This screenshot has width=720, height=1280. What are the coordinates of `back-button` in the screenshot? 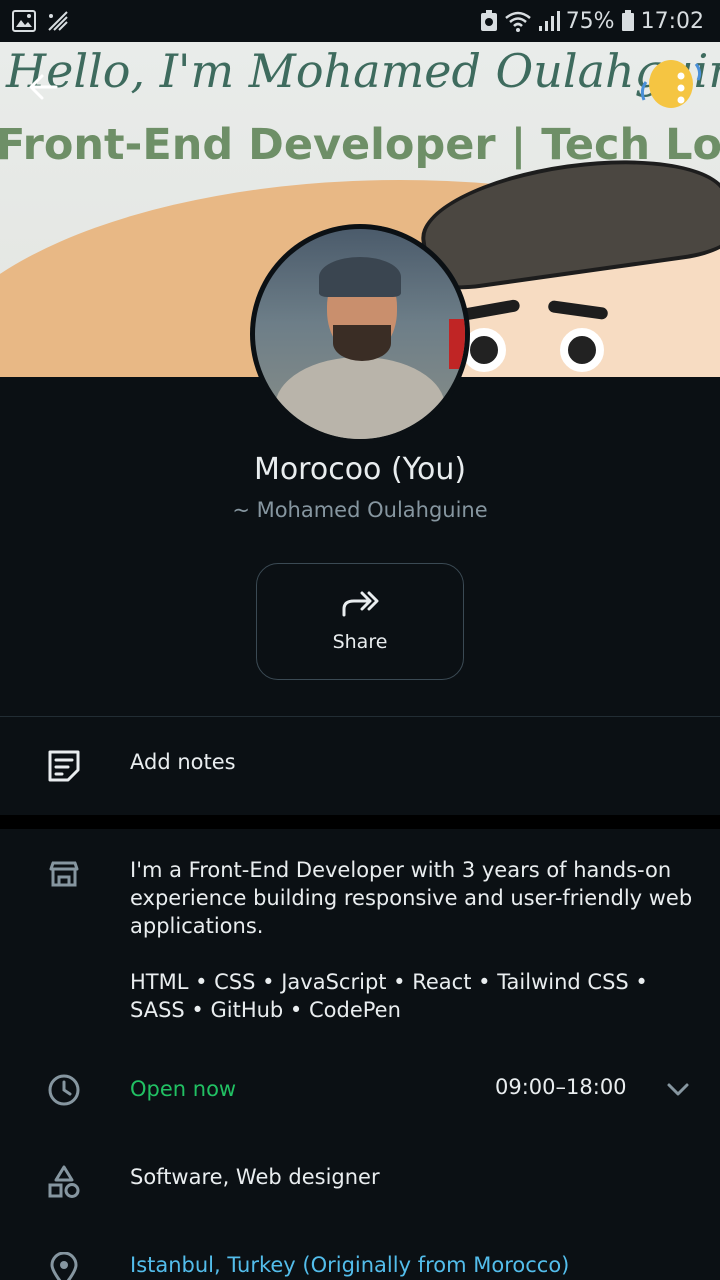 It's located at (43, 91).